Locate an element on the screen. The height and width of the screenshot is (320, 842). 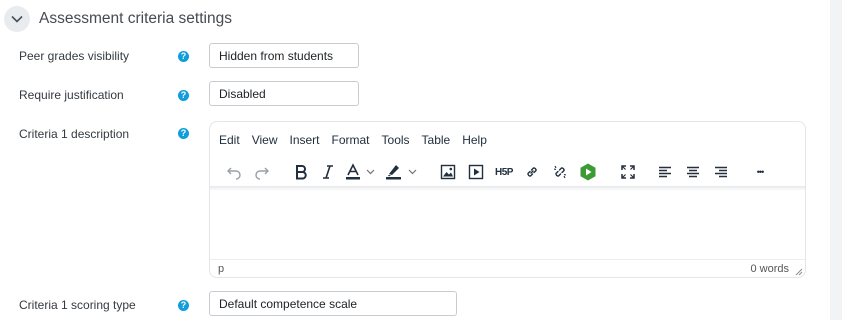
image-icon is located at coordinates (448, 172).